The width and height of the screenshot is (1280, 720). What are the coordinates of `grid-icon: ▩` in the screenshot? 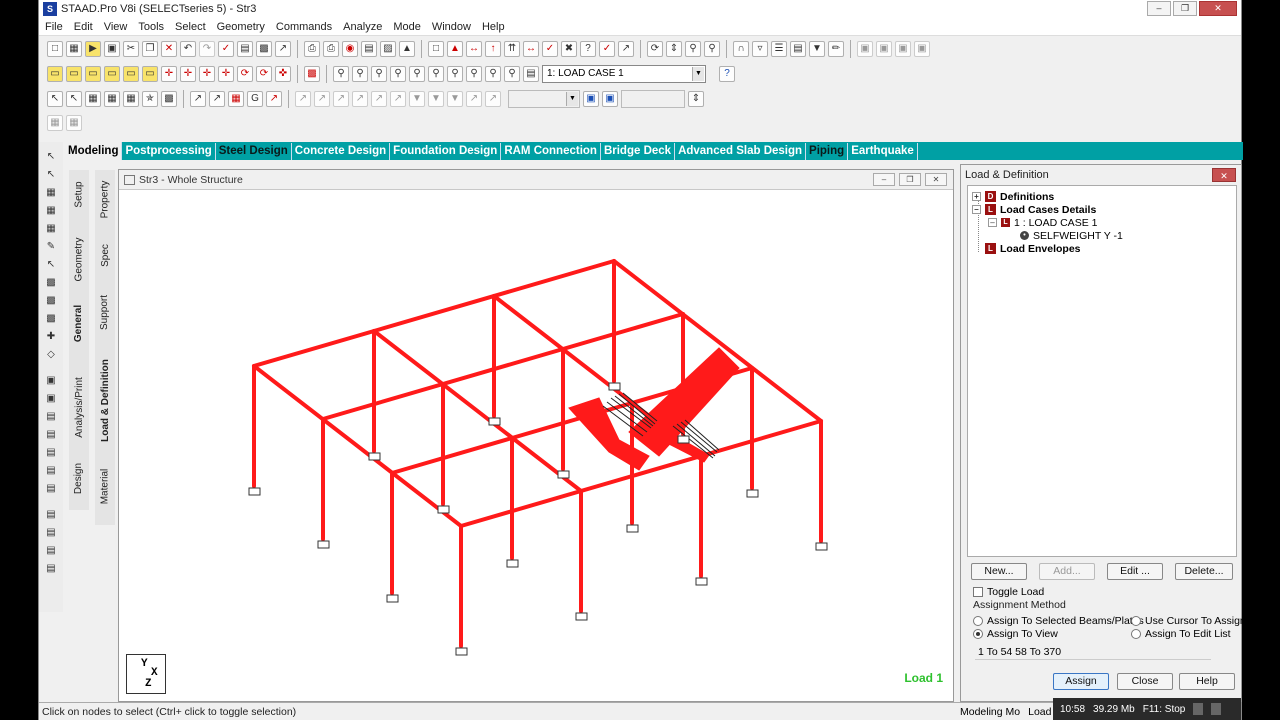 It's located at (264, 49).